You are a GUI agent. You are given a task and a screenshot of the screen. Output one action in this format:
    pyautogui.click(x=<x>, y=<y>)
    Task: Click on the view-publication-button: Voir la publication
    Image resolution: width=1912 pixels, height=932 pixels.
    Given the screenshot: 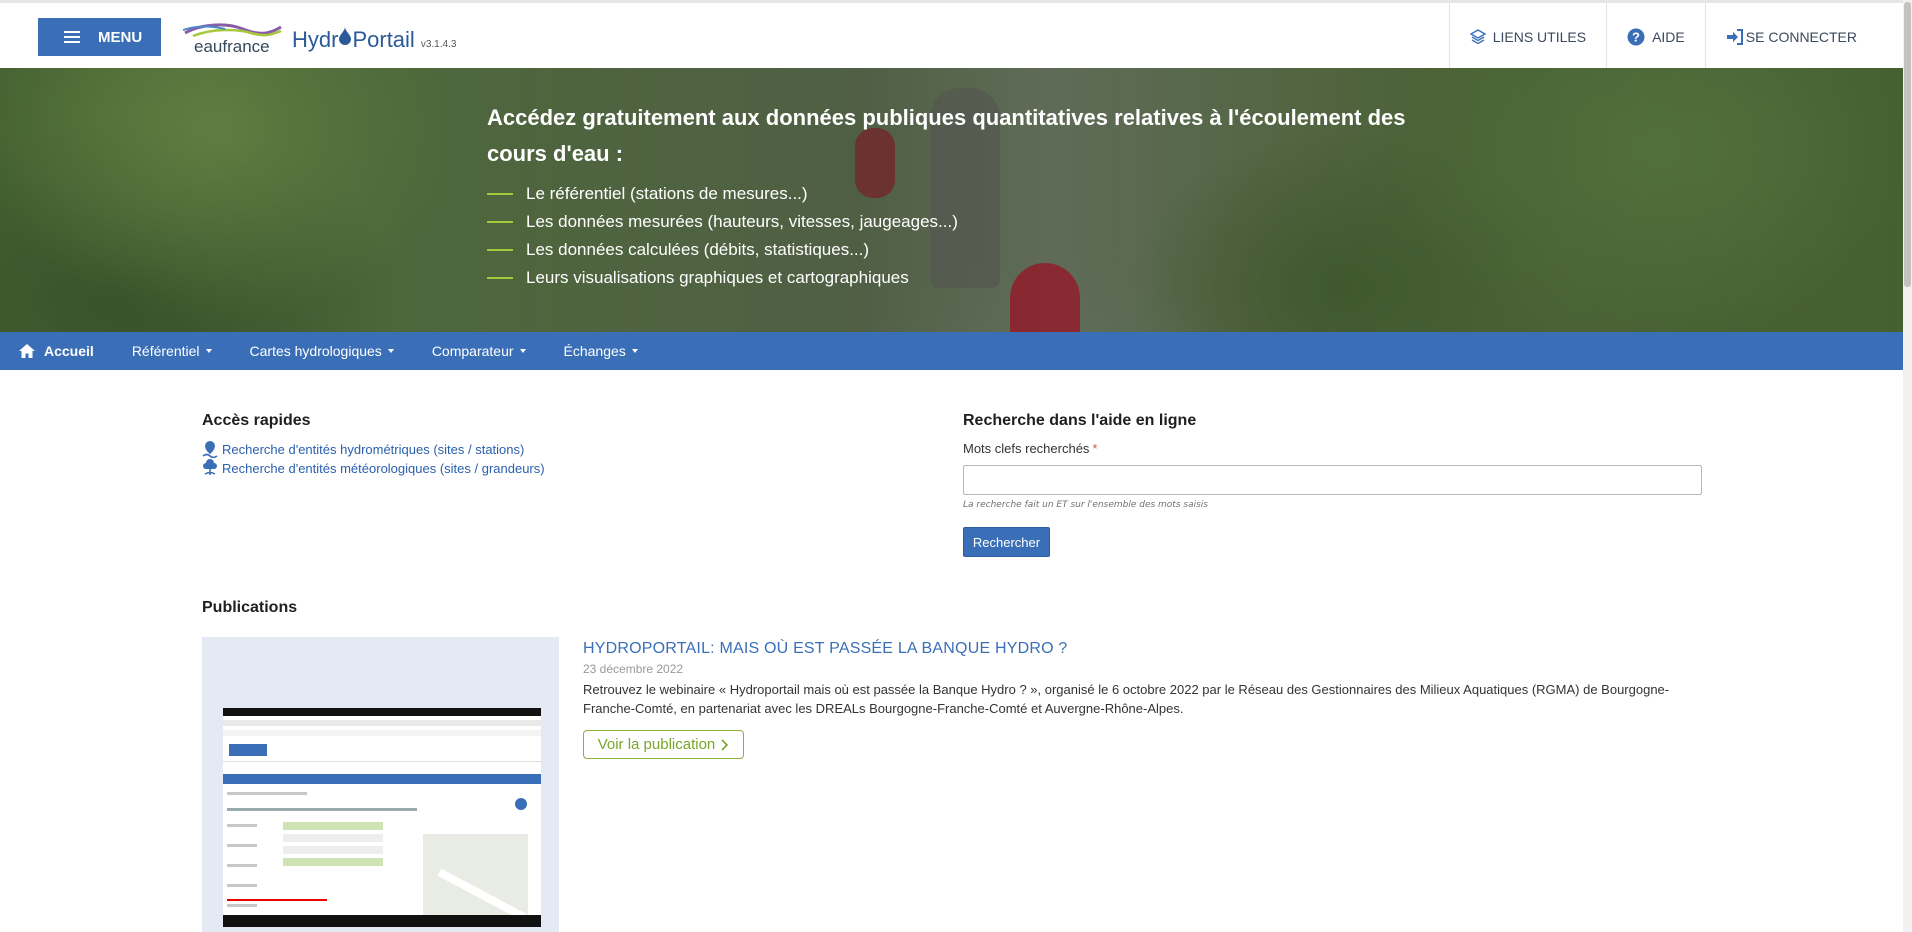 What is the action you would take?
    pyautogui.click(x=663, y=744)
    